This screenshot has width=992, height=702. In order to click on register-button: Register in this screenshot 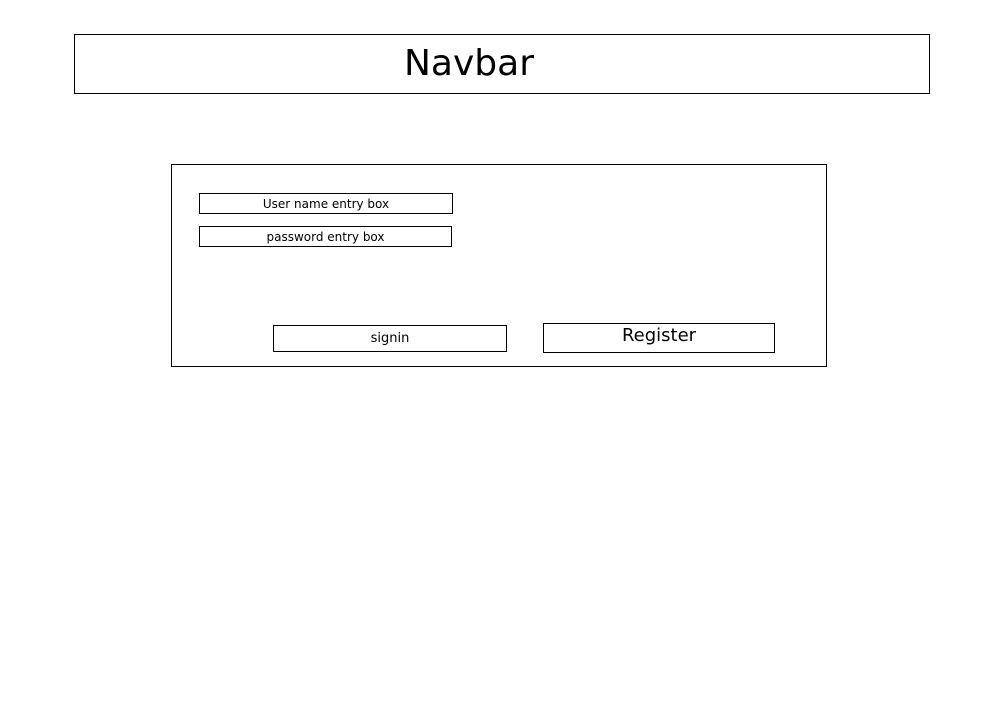, I will do `click(659, 338)`.